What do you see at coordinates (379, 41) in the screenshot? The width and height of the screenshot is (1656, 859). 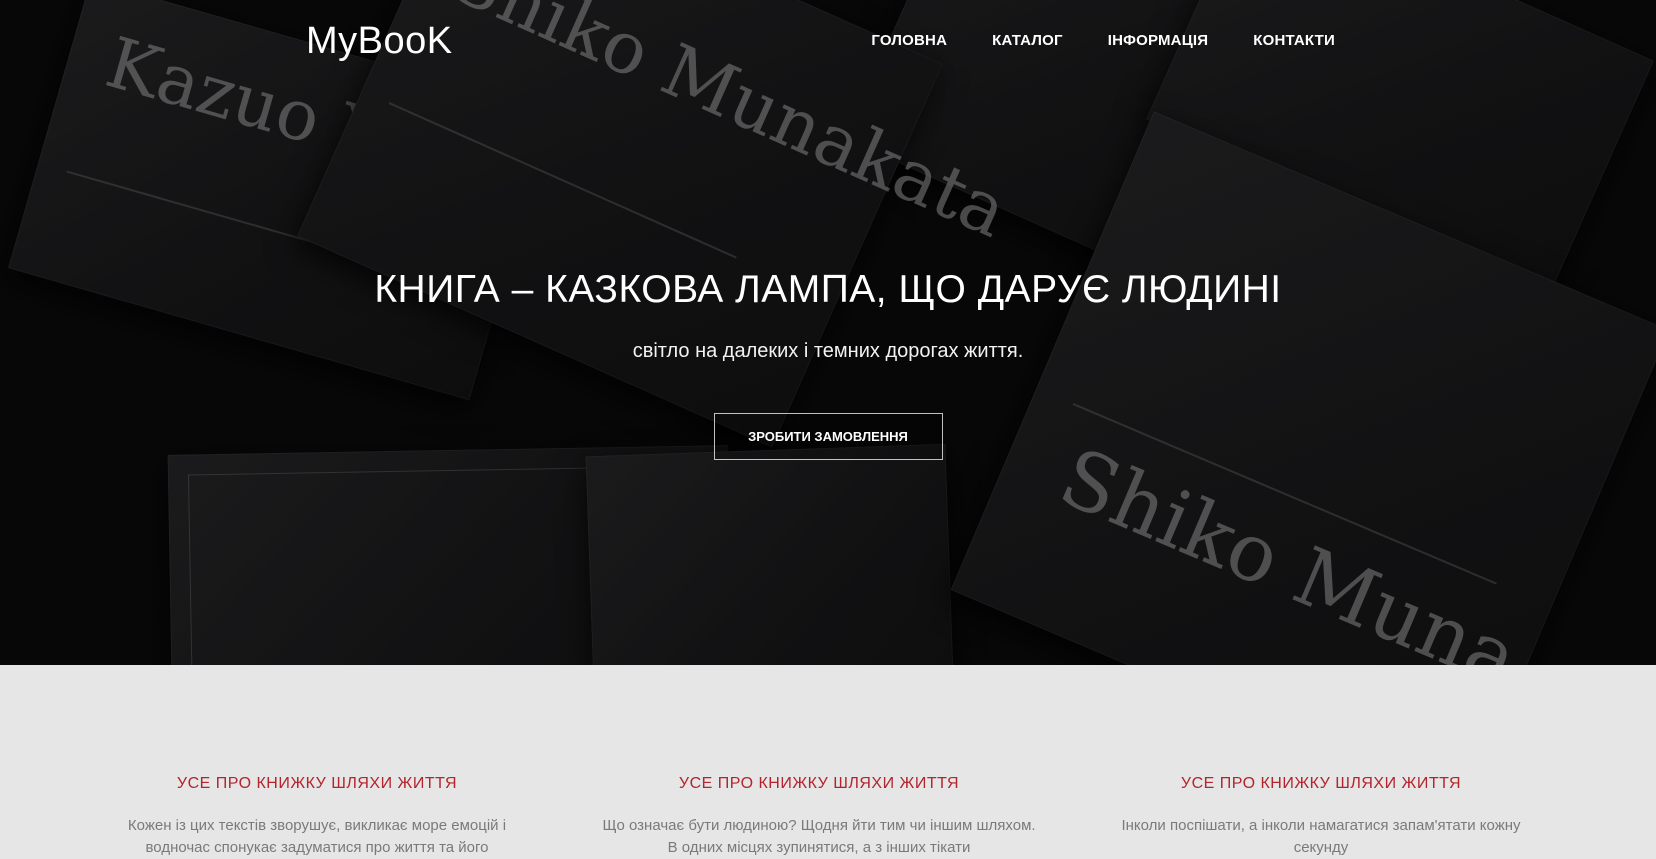 I see `site-logo: MyBooK` at bounding box center [379, 41].